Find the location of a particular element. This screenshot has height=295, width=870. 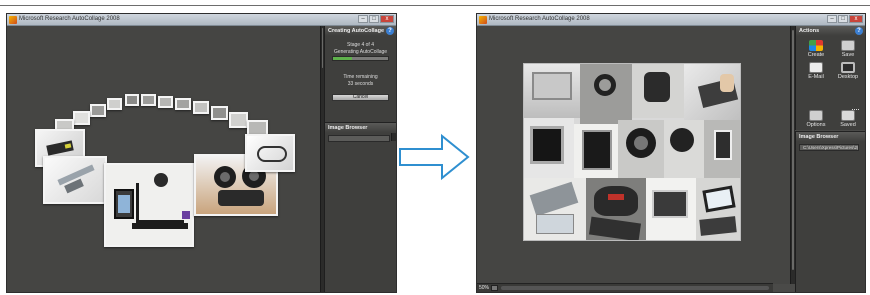

panel-header-title: Creating AutoCollage is located at coordinates (356, 31).